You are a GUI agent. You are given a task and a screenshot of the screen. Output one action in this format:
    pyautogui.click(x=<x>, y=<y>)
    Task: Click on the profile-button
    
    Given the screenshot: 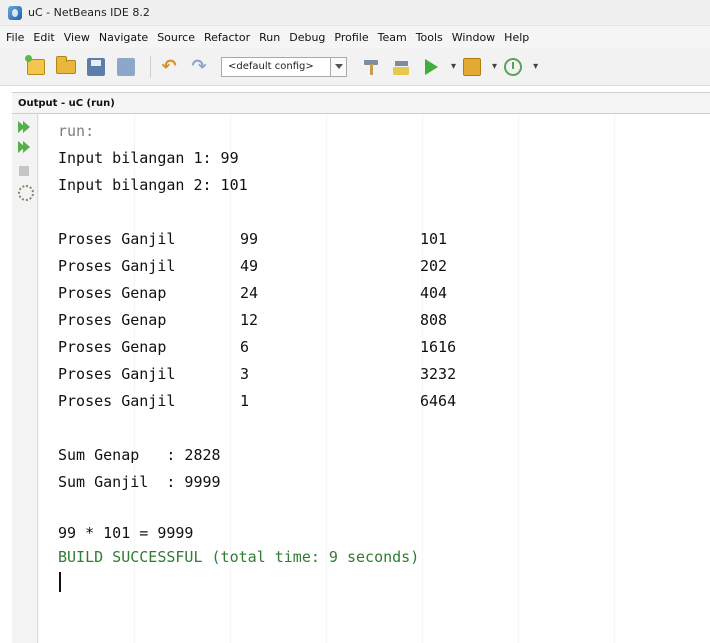 What is the action you would take?
    pyautogui.click(x=513, y=67)
    